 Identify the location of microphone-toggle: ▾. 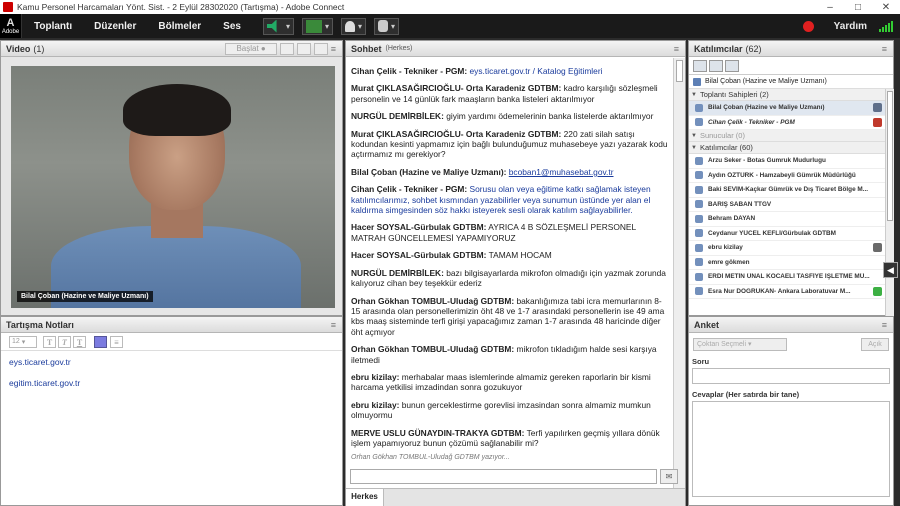
(317, 26).